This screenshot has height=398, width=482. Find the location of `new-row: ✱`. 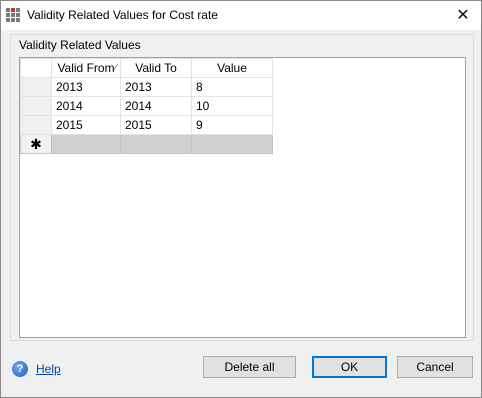

new-row: ✱ is located at coordinates (146, 144).